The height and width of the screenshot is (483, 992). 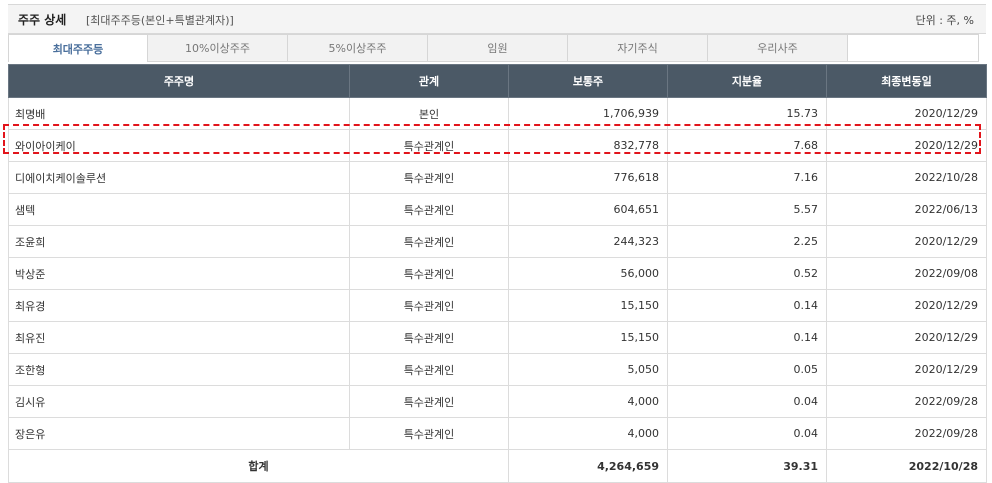 What do you see at coordinates (160, 20) in the screenshot?
I see `panel-subtitle: [최대주주등(본인+특별관계자)]` at bounding box center [160, 20].